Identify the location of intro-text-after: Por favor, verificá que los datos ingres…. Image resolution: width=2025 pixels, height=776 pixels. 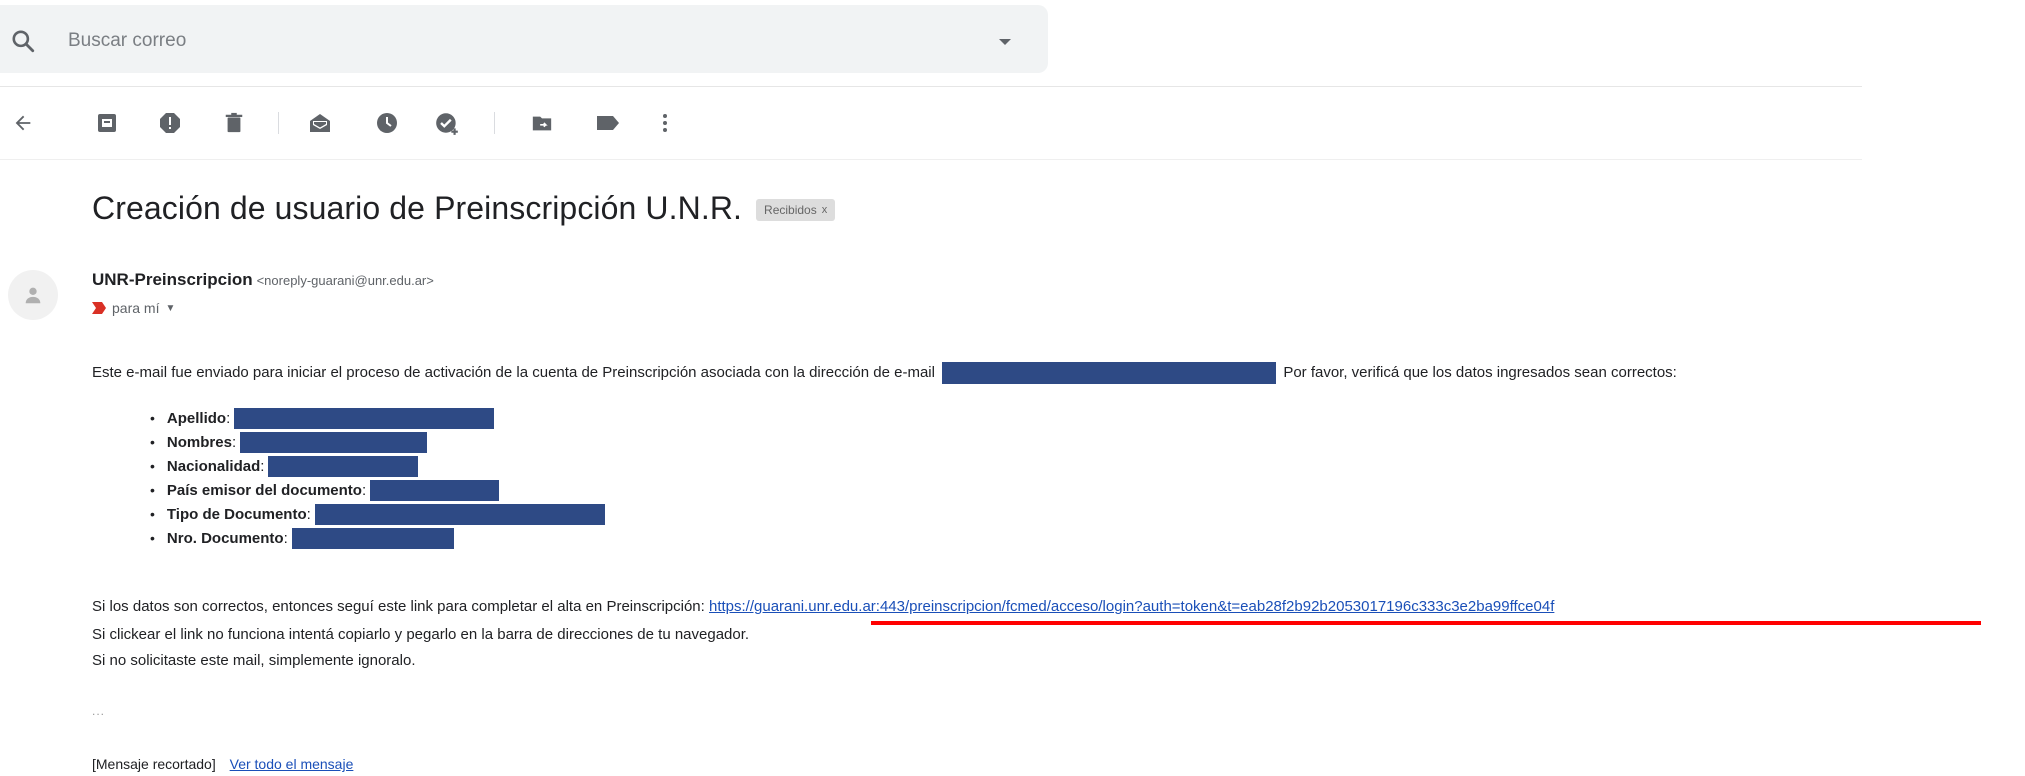
(1480, 372).